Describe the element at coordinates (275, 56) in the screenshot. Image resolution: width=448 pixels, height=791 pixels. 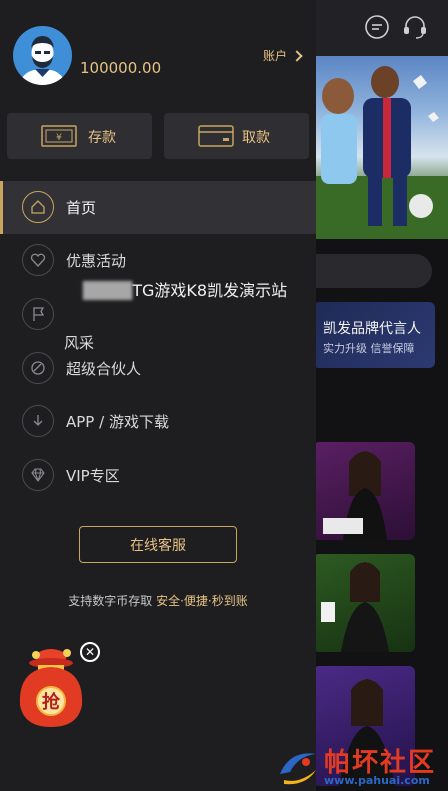
I see `account-label: 账户` at that location.